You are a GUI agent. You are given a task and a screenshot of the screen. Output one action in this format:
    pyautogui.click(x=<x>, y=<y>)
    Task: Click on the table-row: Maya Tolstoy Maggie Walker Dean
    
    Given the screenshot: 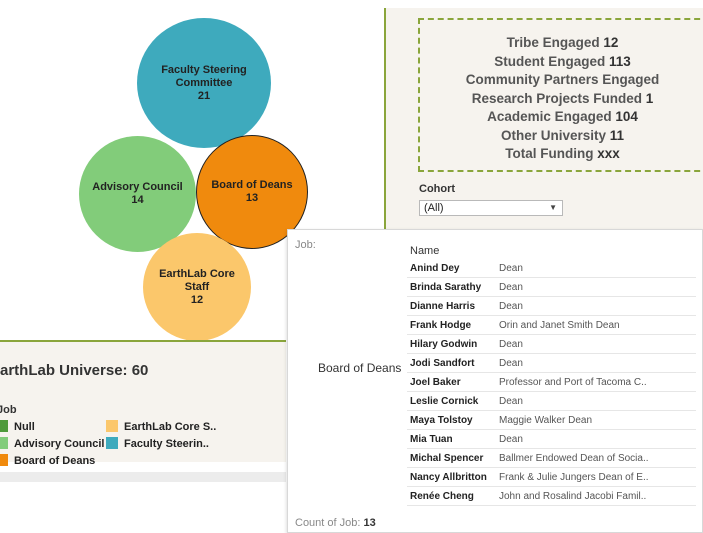 What is the action you would take?
    pyautogui.click(x=551, y=420)
    